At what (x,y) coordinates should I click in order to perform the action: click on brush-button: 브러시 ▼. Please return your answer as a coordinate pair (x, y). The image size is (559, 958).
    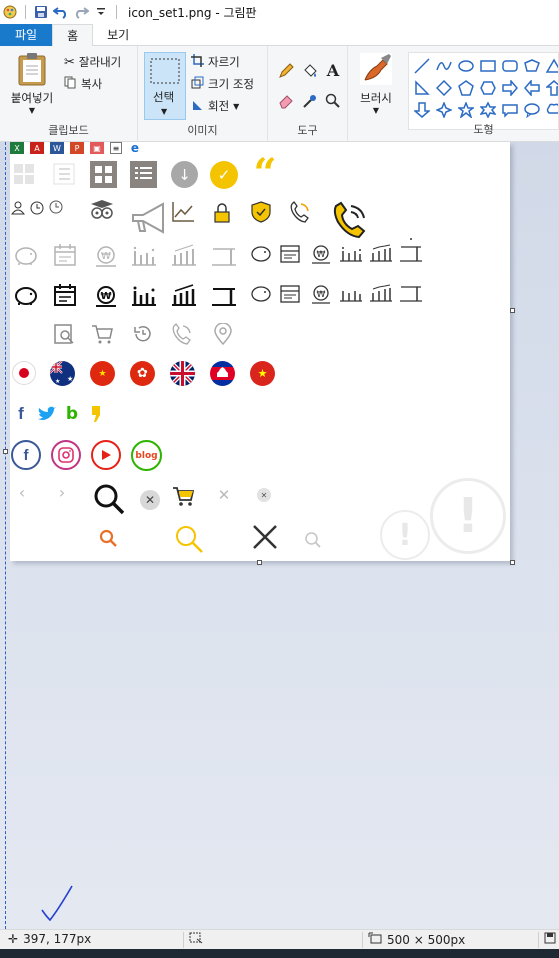
    Looking at the image, I should click on (376, 83).